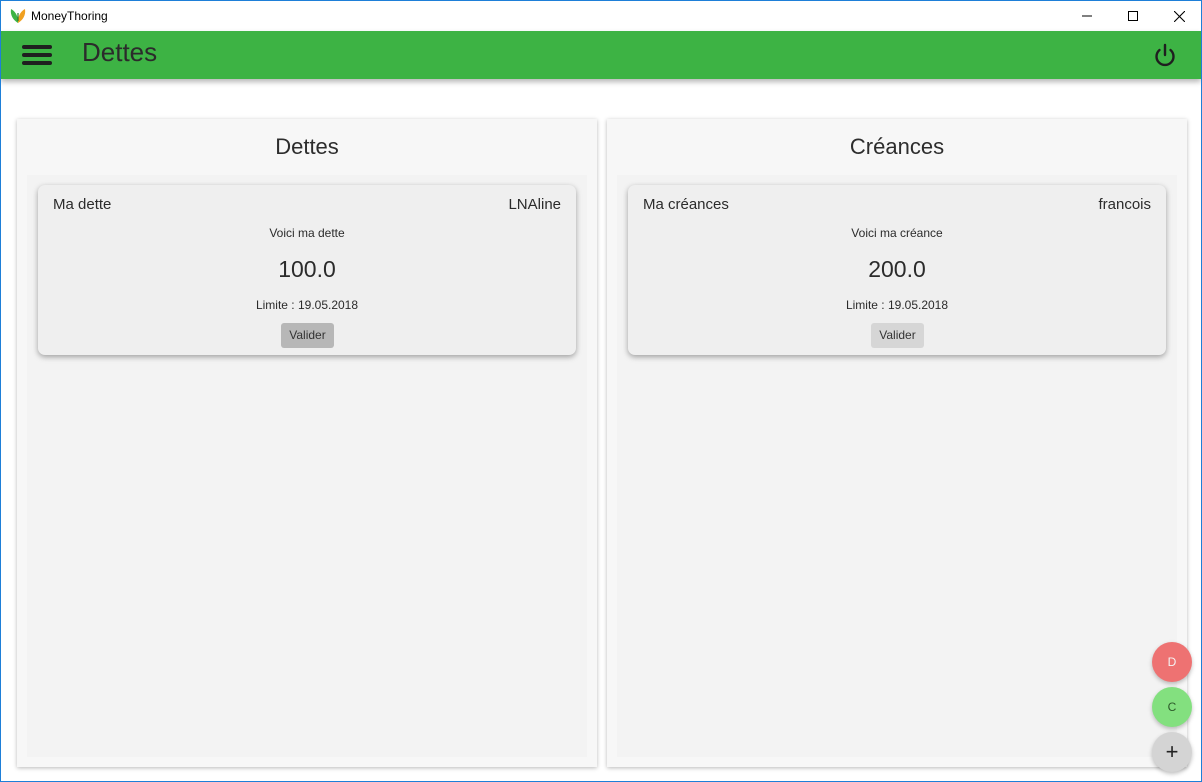  What do you see at coordinates (1165, 56) in the screenshot?
I see `power-icon` at bounding box center [1165, 56].